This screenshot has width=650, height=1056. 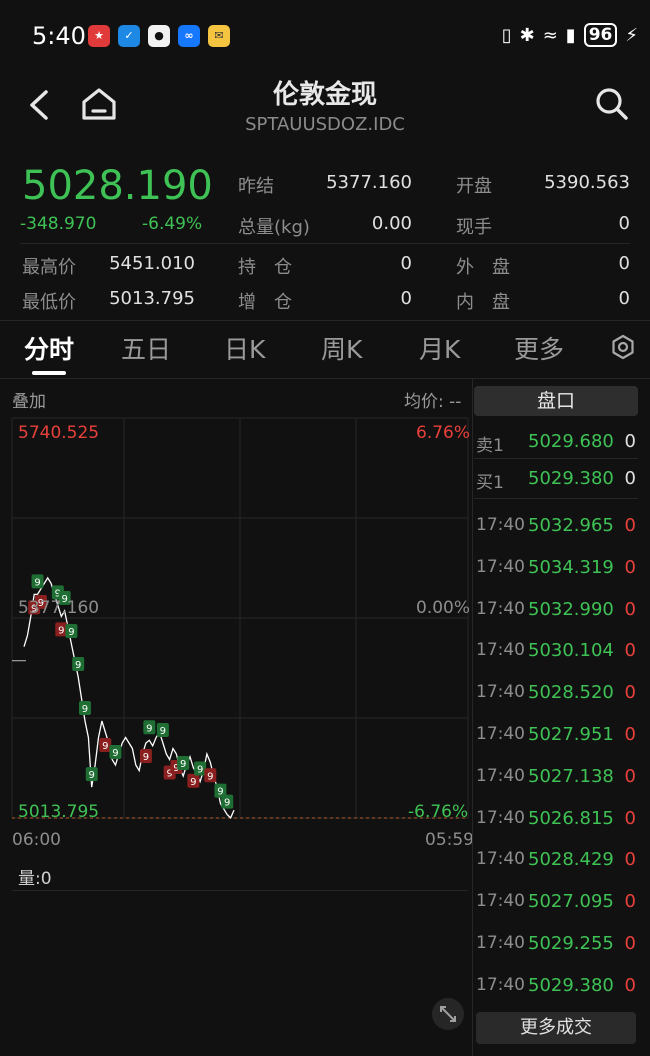 What do you see at coordinates (325, 124) in the screenshot?
I see `symbol-code: SPTAUUSDOZ.IDC` at bounding box center [325, 124].